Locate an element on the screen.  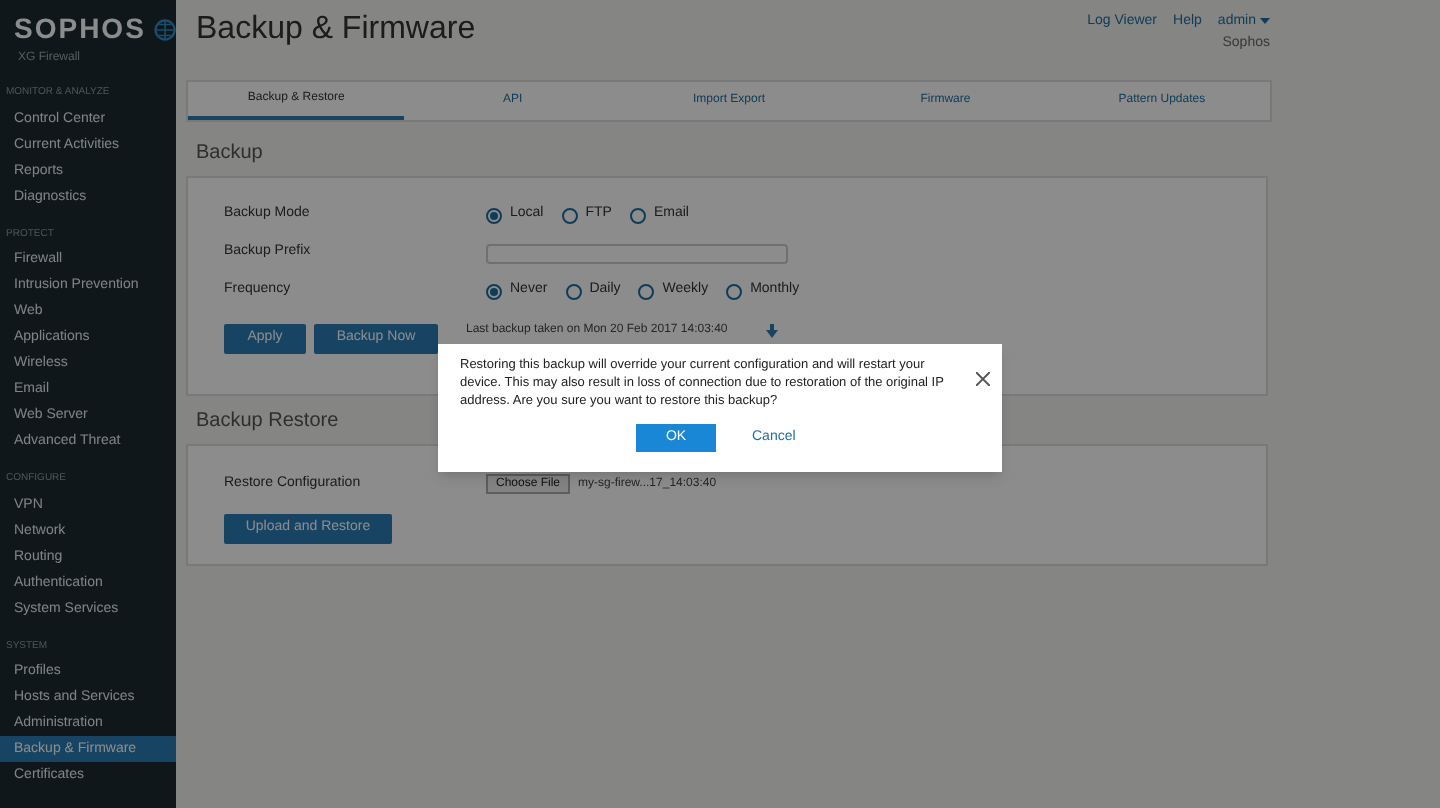
input-field is located at coordinates (637, 253).